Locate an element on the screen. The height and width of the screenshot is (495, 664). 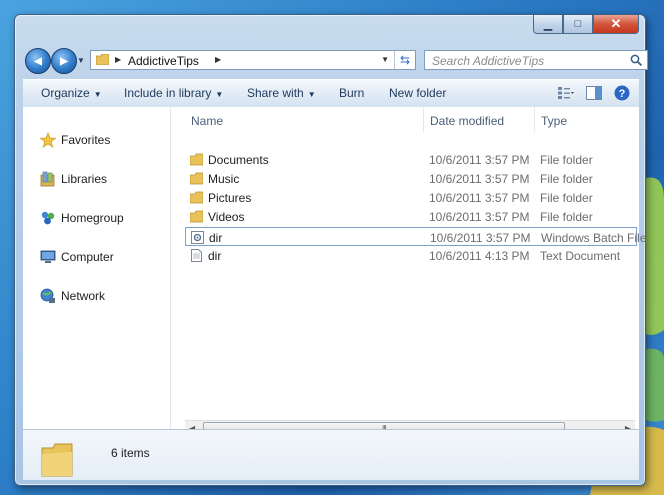
maximize-button: □ is located at coordinates (578, 24).